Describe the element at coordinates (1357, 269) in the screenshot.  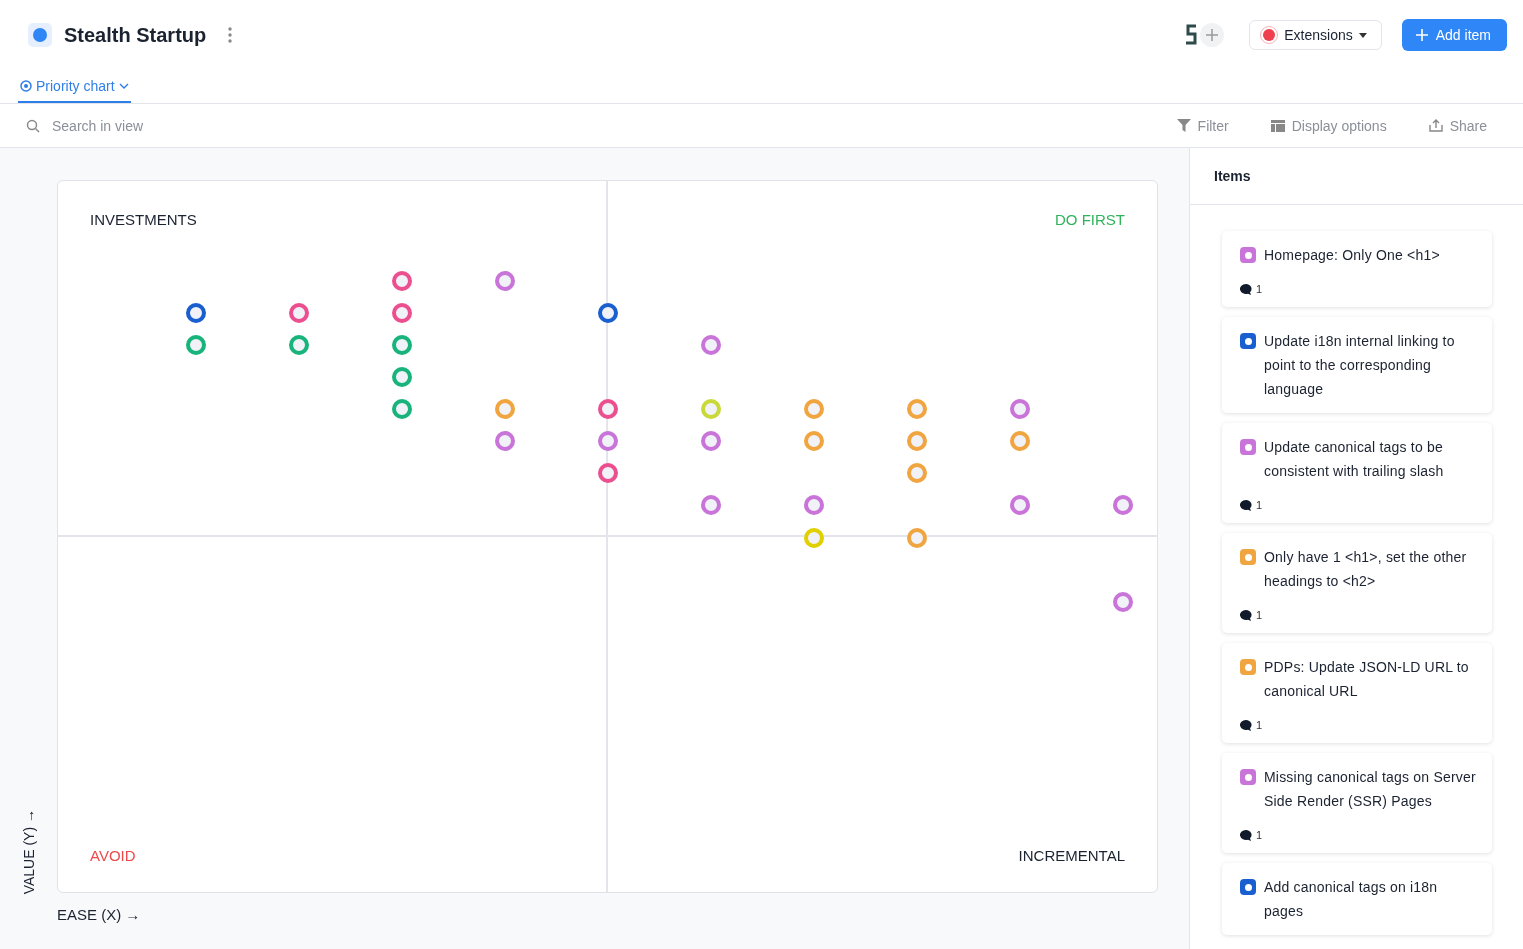
I see `item-card: Homepage: Only One <h1> 1` at that location.